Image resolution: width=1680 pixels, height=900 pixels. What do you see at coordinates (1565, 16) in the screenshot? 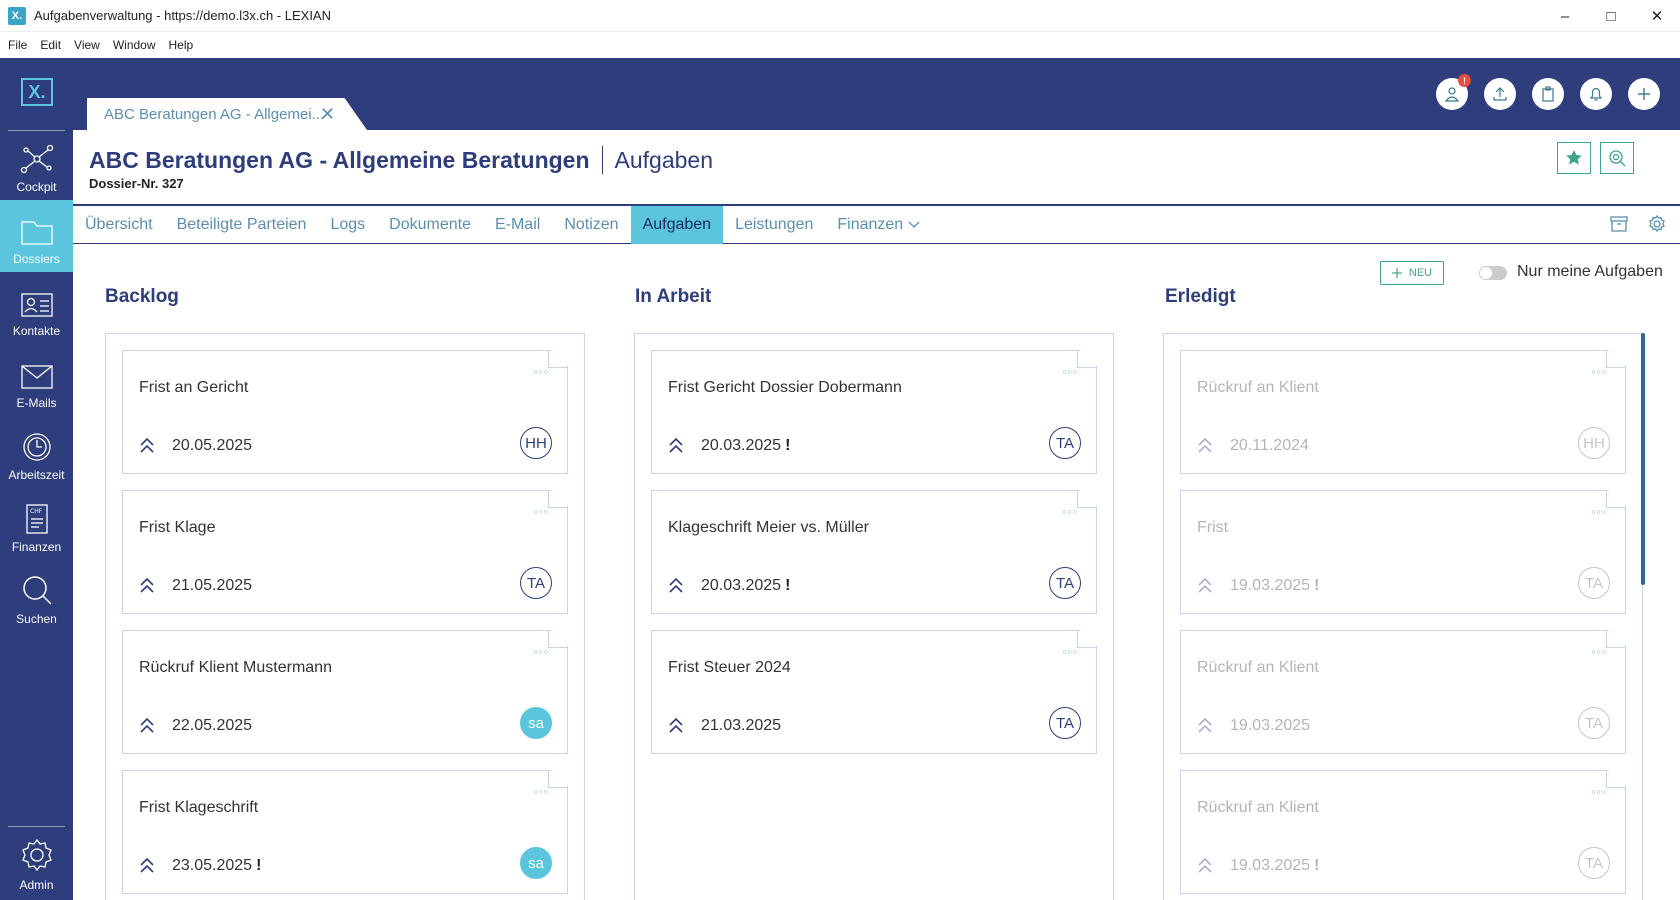
I see `minimize-icon: –` at bounding box center [1565, 16].